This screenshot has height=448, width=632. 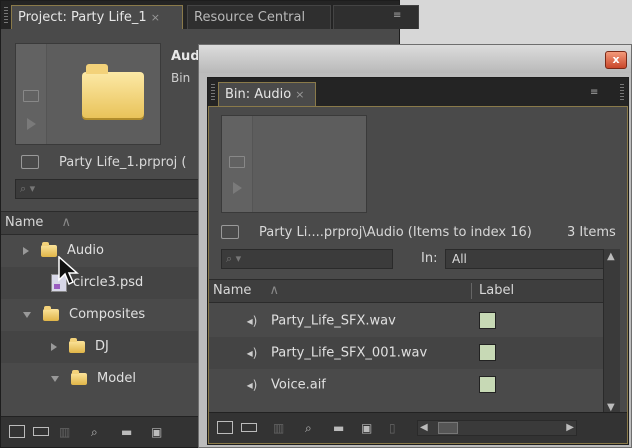 What do you see at coordinates (496, 291) in the screenshot?
I see `column-label-label: Label` at bounding box center [496, 291].